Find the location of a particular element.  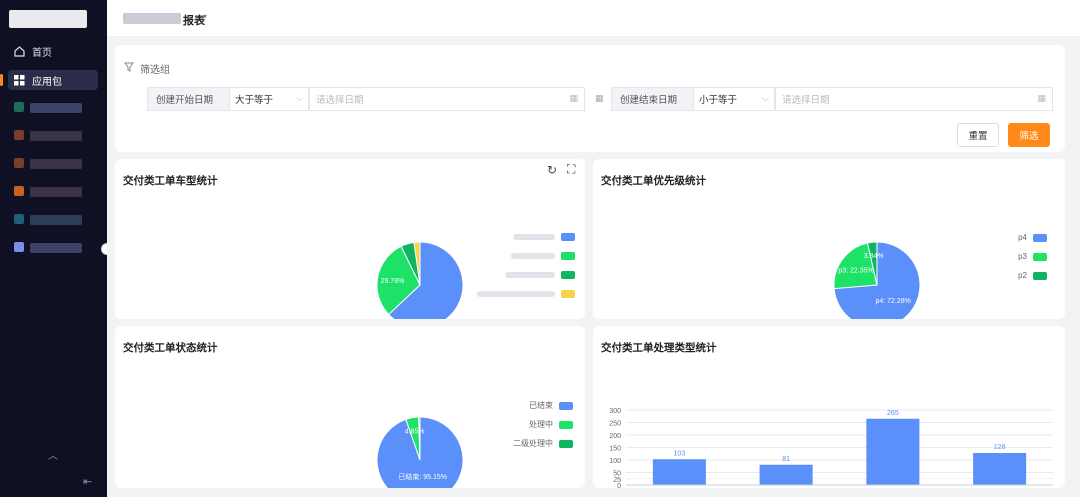

legend-label: 处理中 is located at coordinates (541, 424).